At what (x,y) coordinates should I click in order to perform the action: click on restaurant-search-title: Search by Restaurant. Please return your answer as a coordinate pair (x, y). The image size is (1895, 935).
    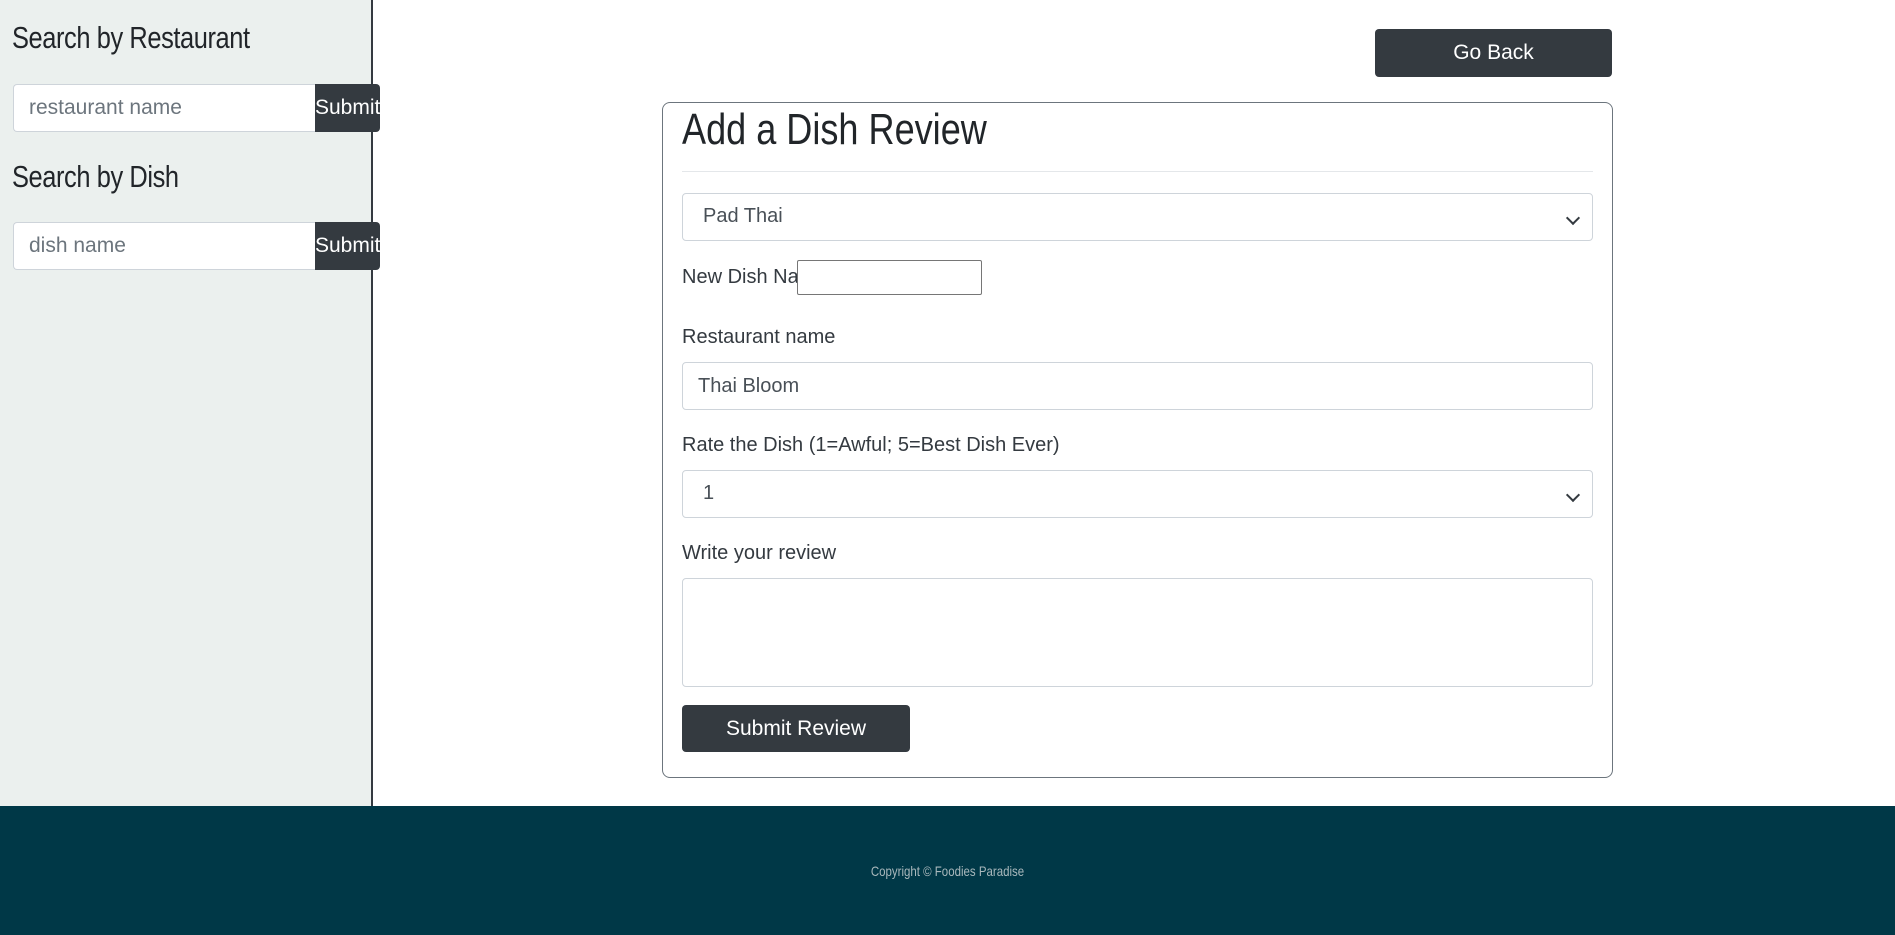
    Looking at the image, I should click on (131, 37).